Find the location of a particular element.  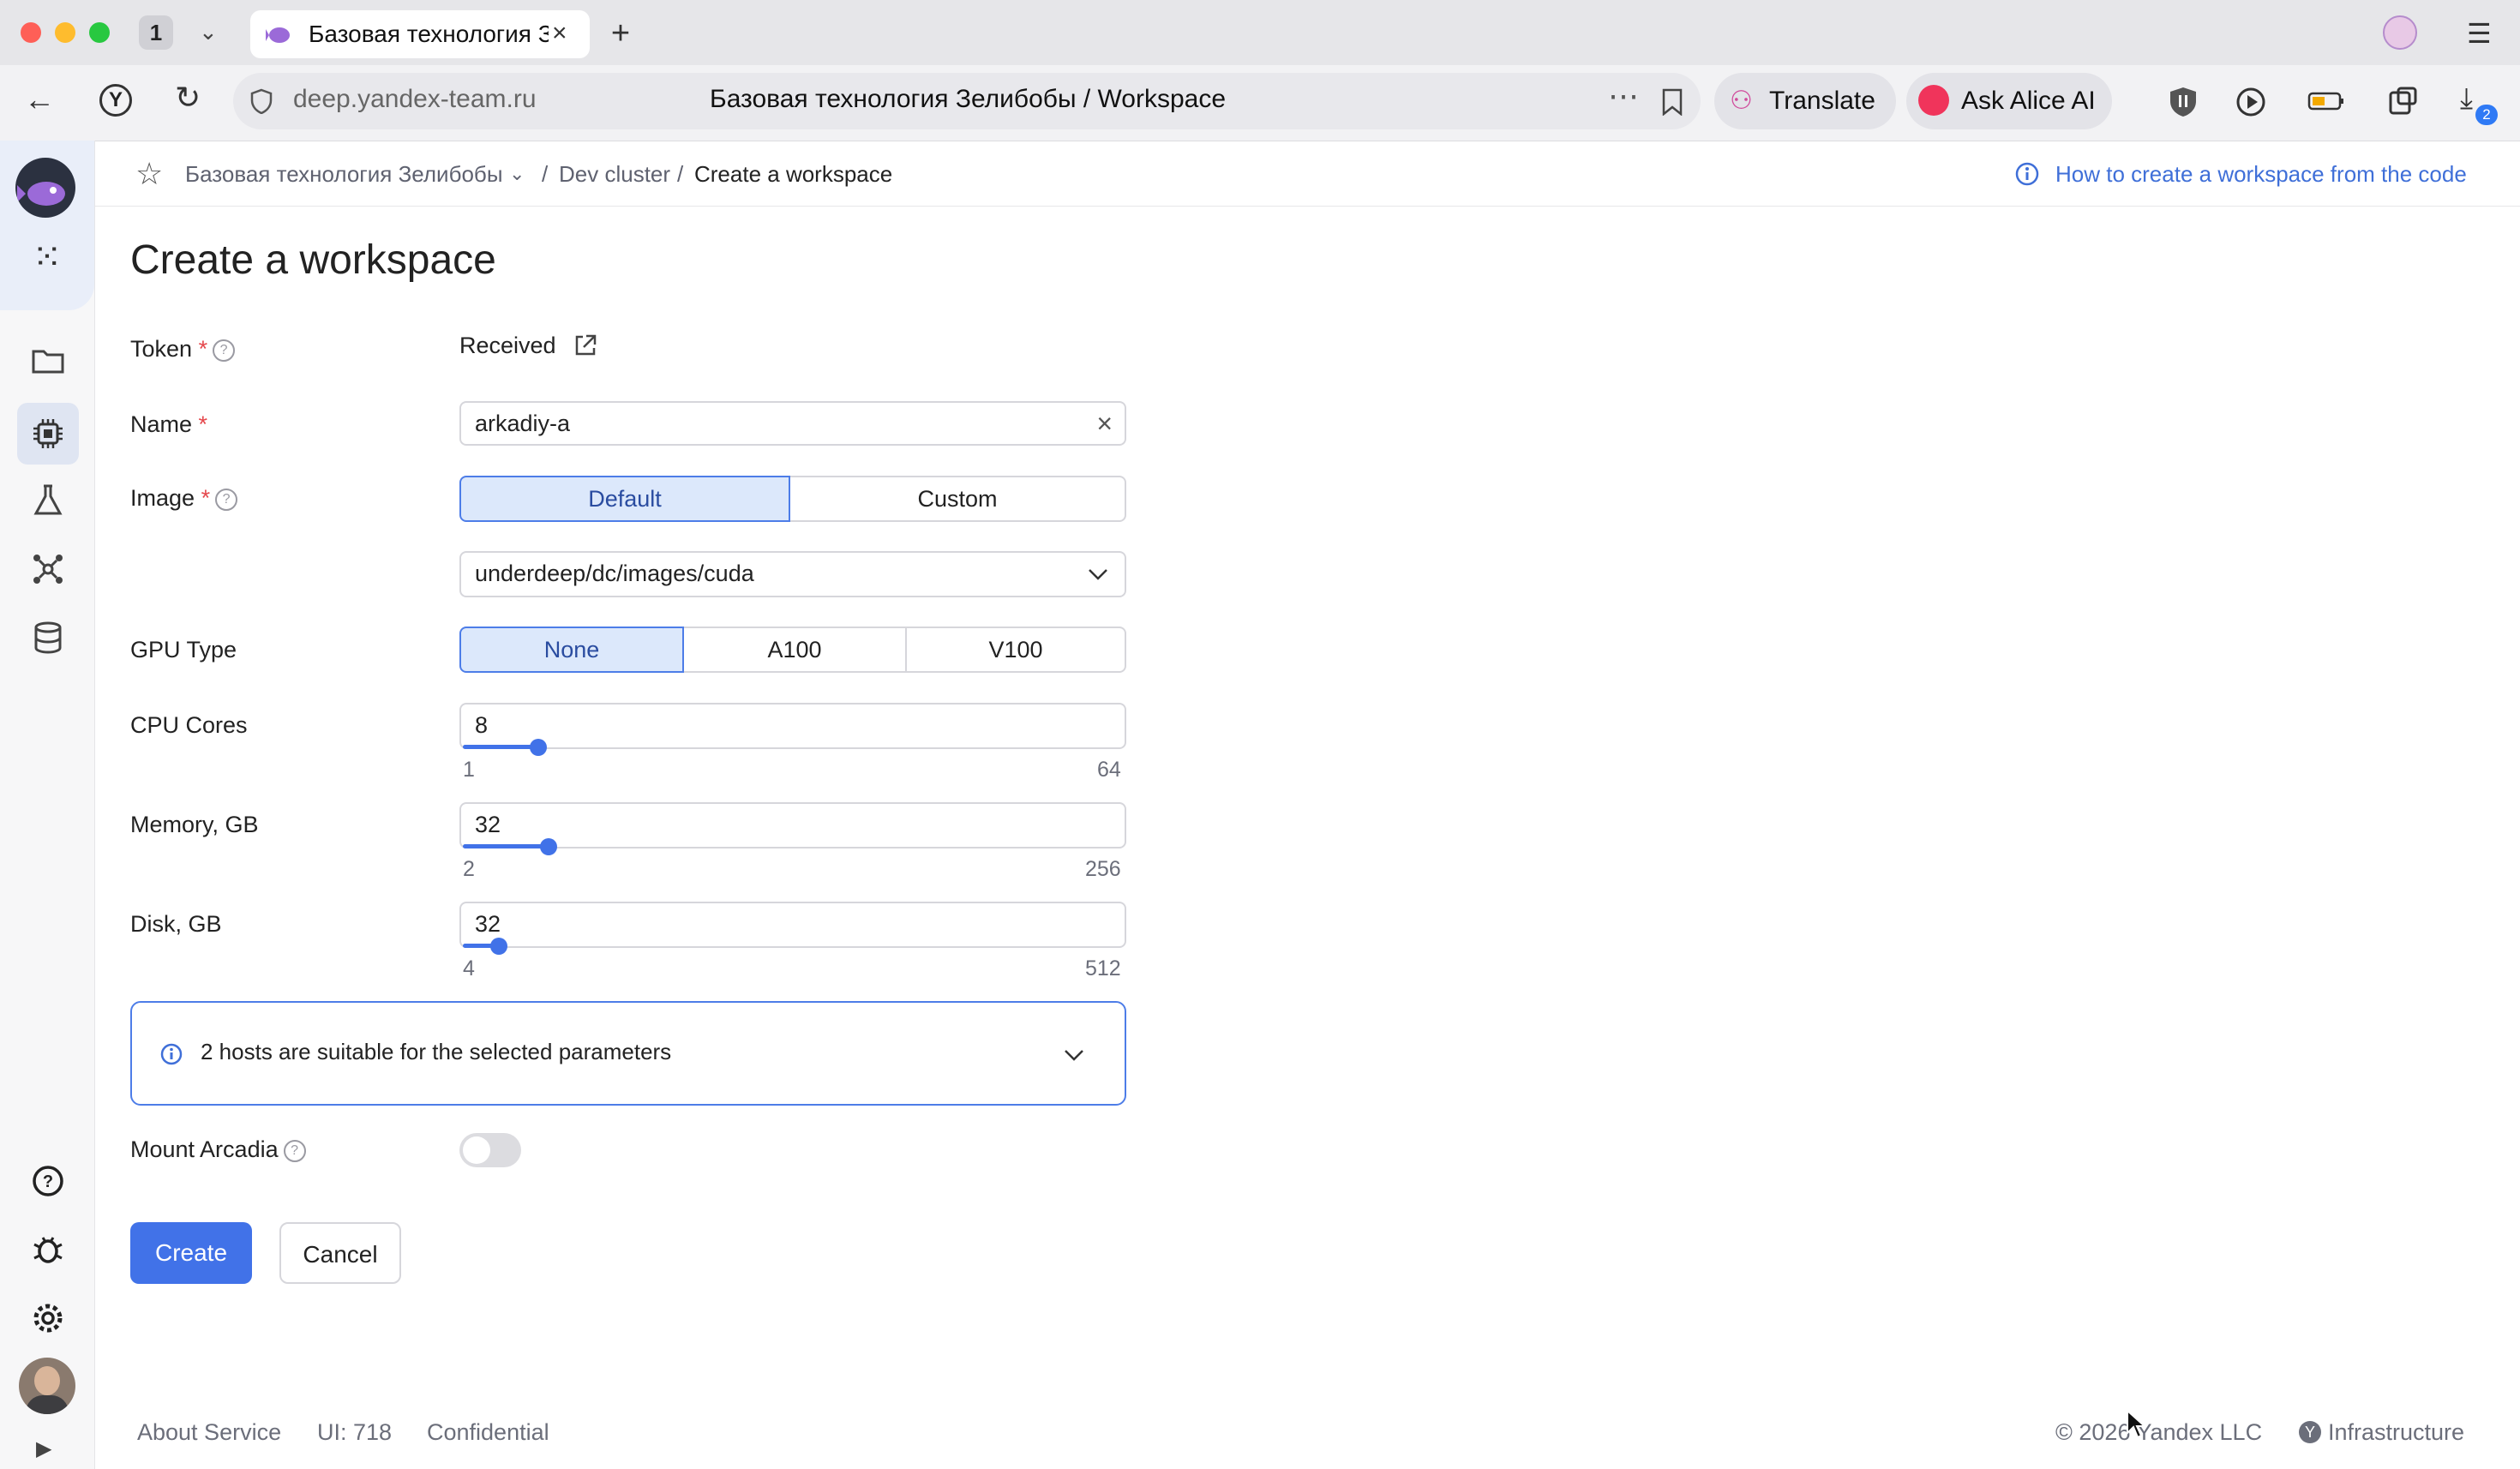

ui-version: UI: 718 is located at coordinates (355, 1432).